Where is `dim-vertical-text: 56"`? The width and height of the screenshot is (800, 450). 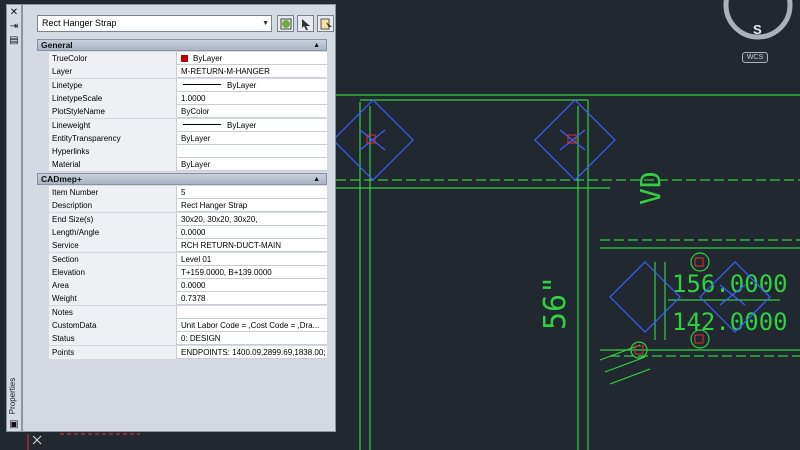 dim-vertical-text: 56" is located at coordinates (555, 303).